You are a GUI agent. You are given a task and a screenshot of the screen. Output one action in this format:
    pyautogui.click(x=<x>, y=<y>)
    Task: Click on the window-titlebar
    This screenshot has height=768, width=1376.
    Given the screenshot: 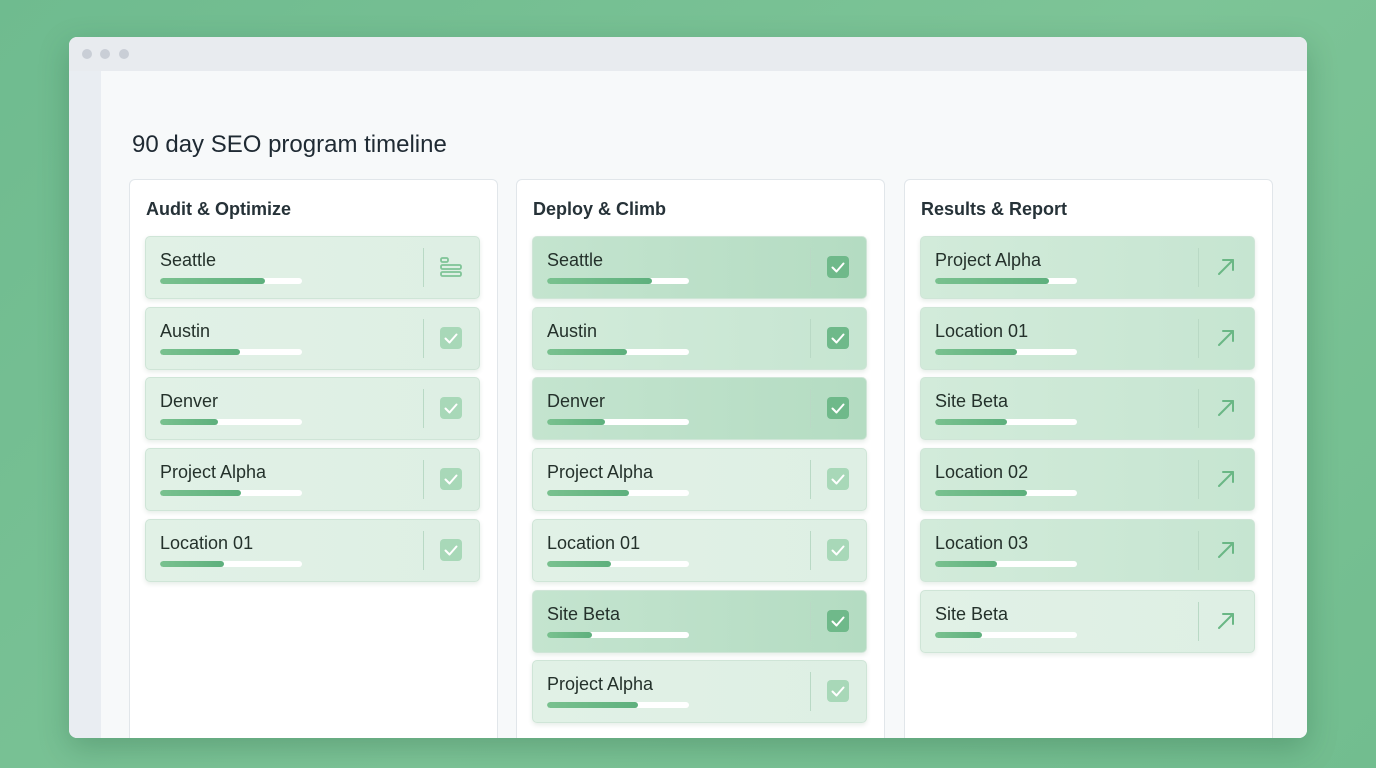 What is the action you would take?
    pyautogui.click(x=688, y=54)
    